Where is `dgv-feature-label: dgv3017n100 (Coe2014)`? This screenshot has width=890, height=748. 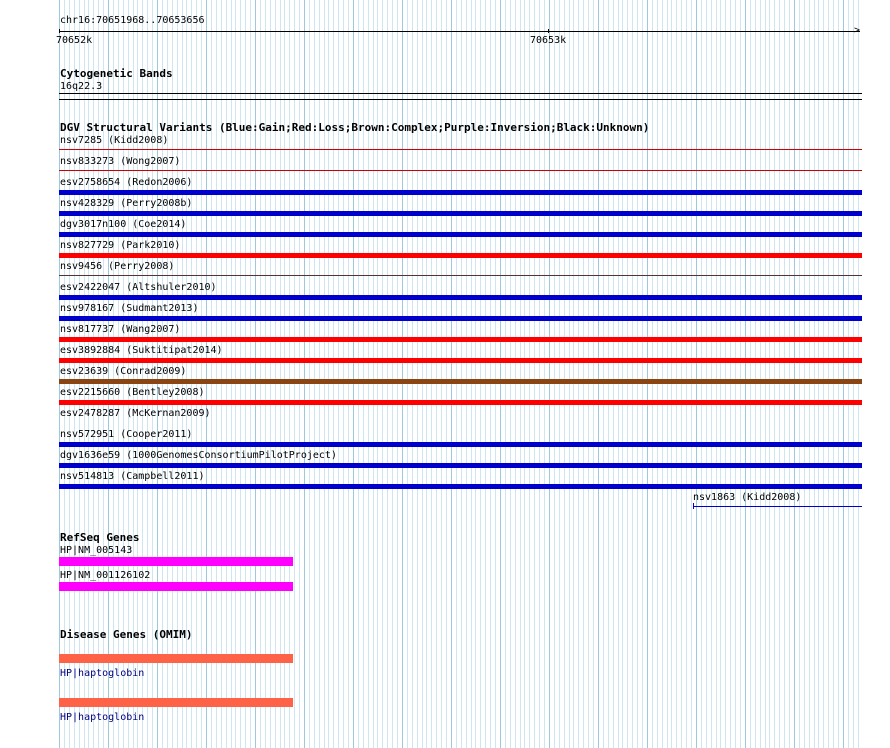
dgv-feature-label: dgv3017n100 (Coe2014) is located at coordinates (123, 224).